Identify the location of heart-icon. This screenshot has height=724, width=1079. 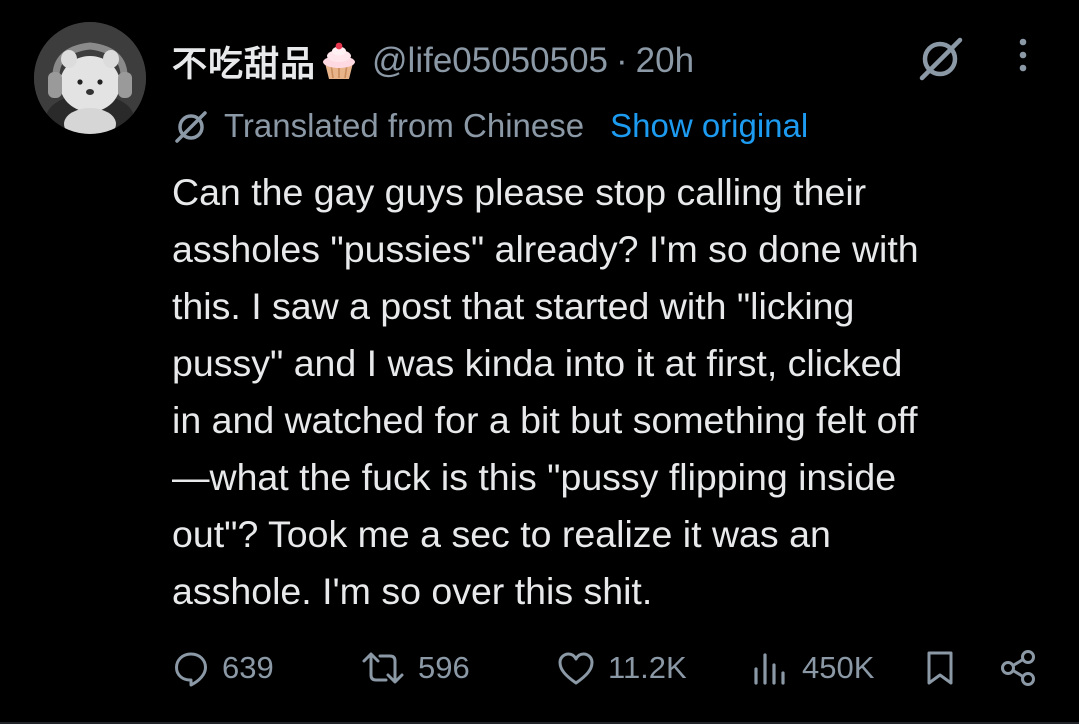
(576, 668).